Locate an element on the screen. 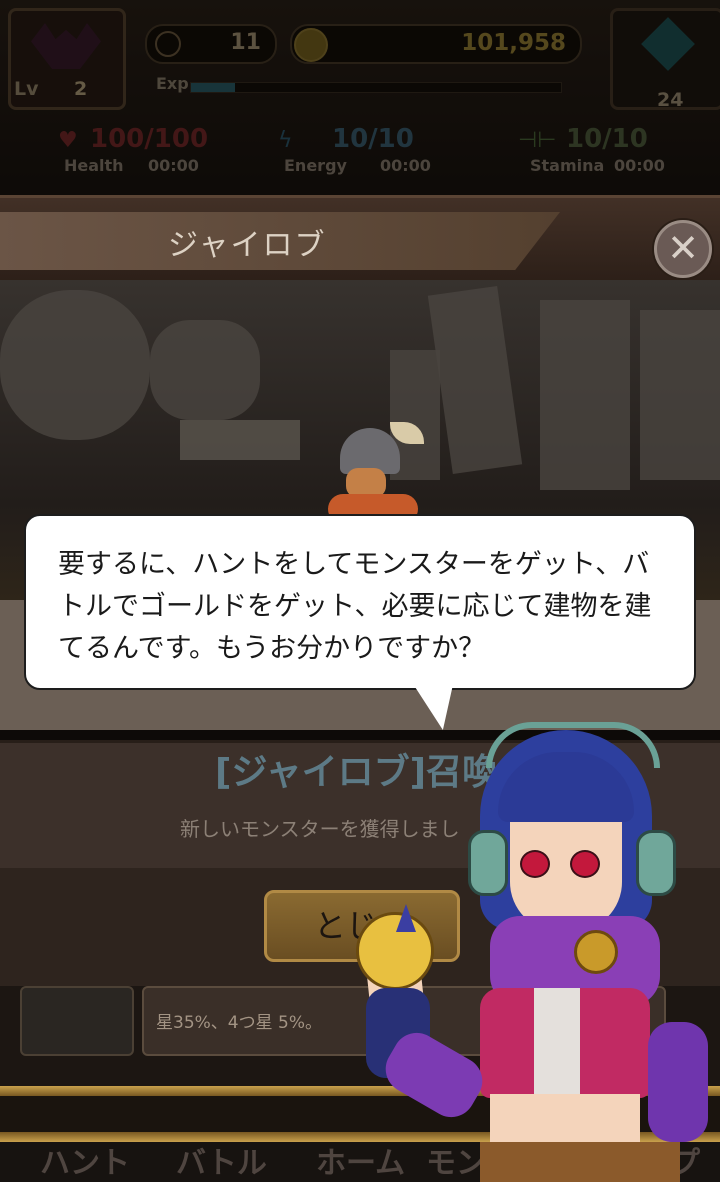 The image size is (720, 1182). modal-title: ジャイロブ is located at coordinates (247, 245).